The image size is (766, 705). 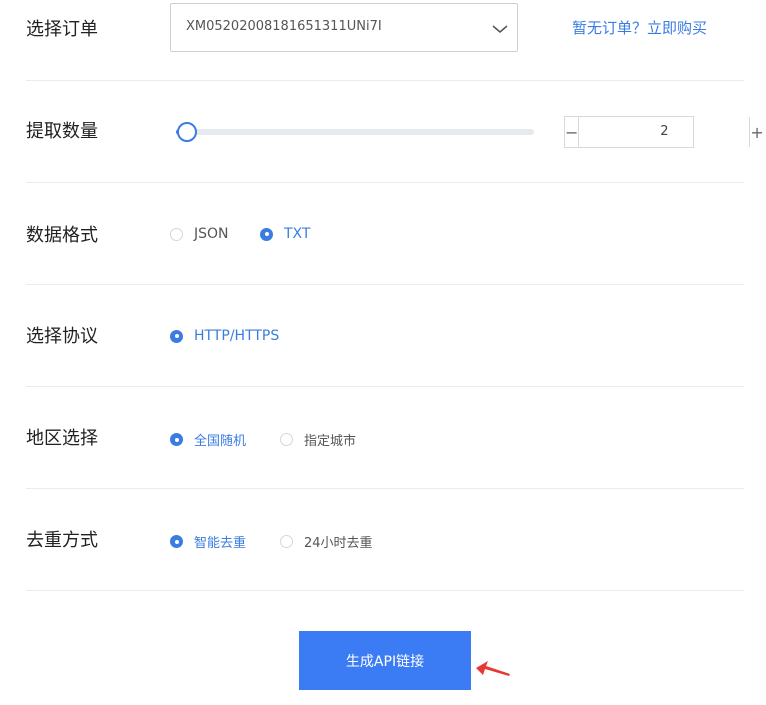 What do you see at coordinates (220, 543) in the screenshot?
I see `dedup-option-label: 智能去重` at bounding box center [220, 543].